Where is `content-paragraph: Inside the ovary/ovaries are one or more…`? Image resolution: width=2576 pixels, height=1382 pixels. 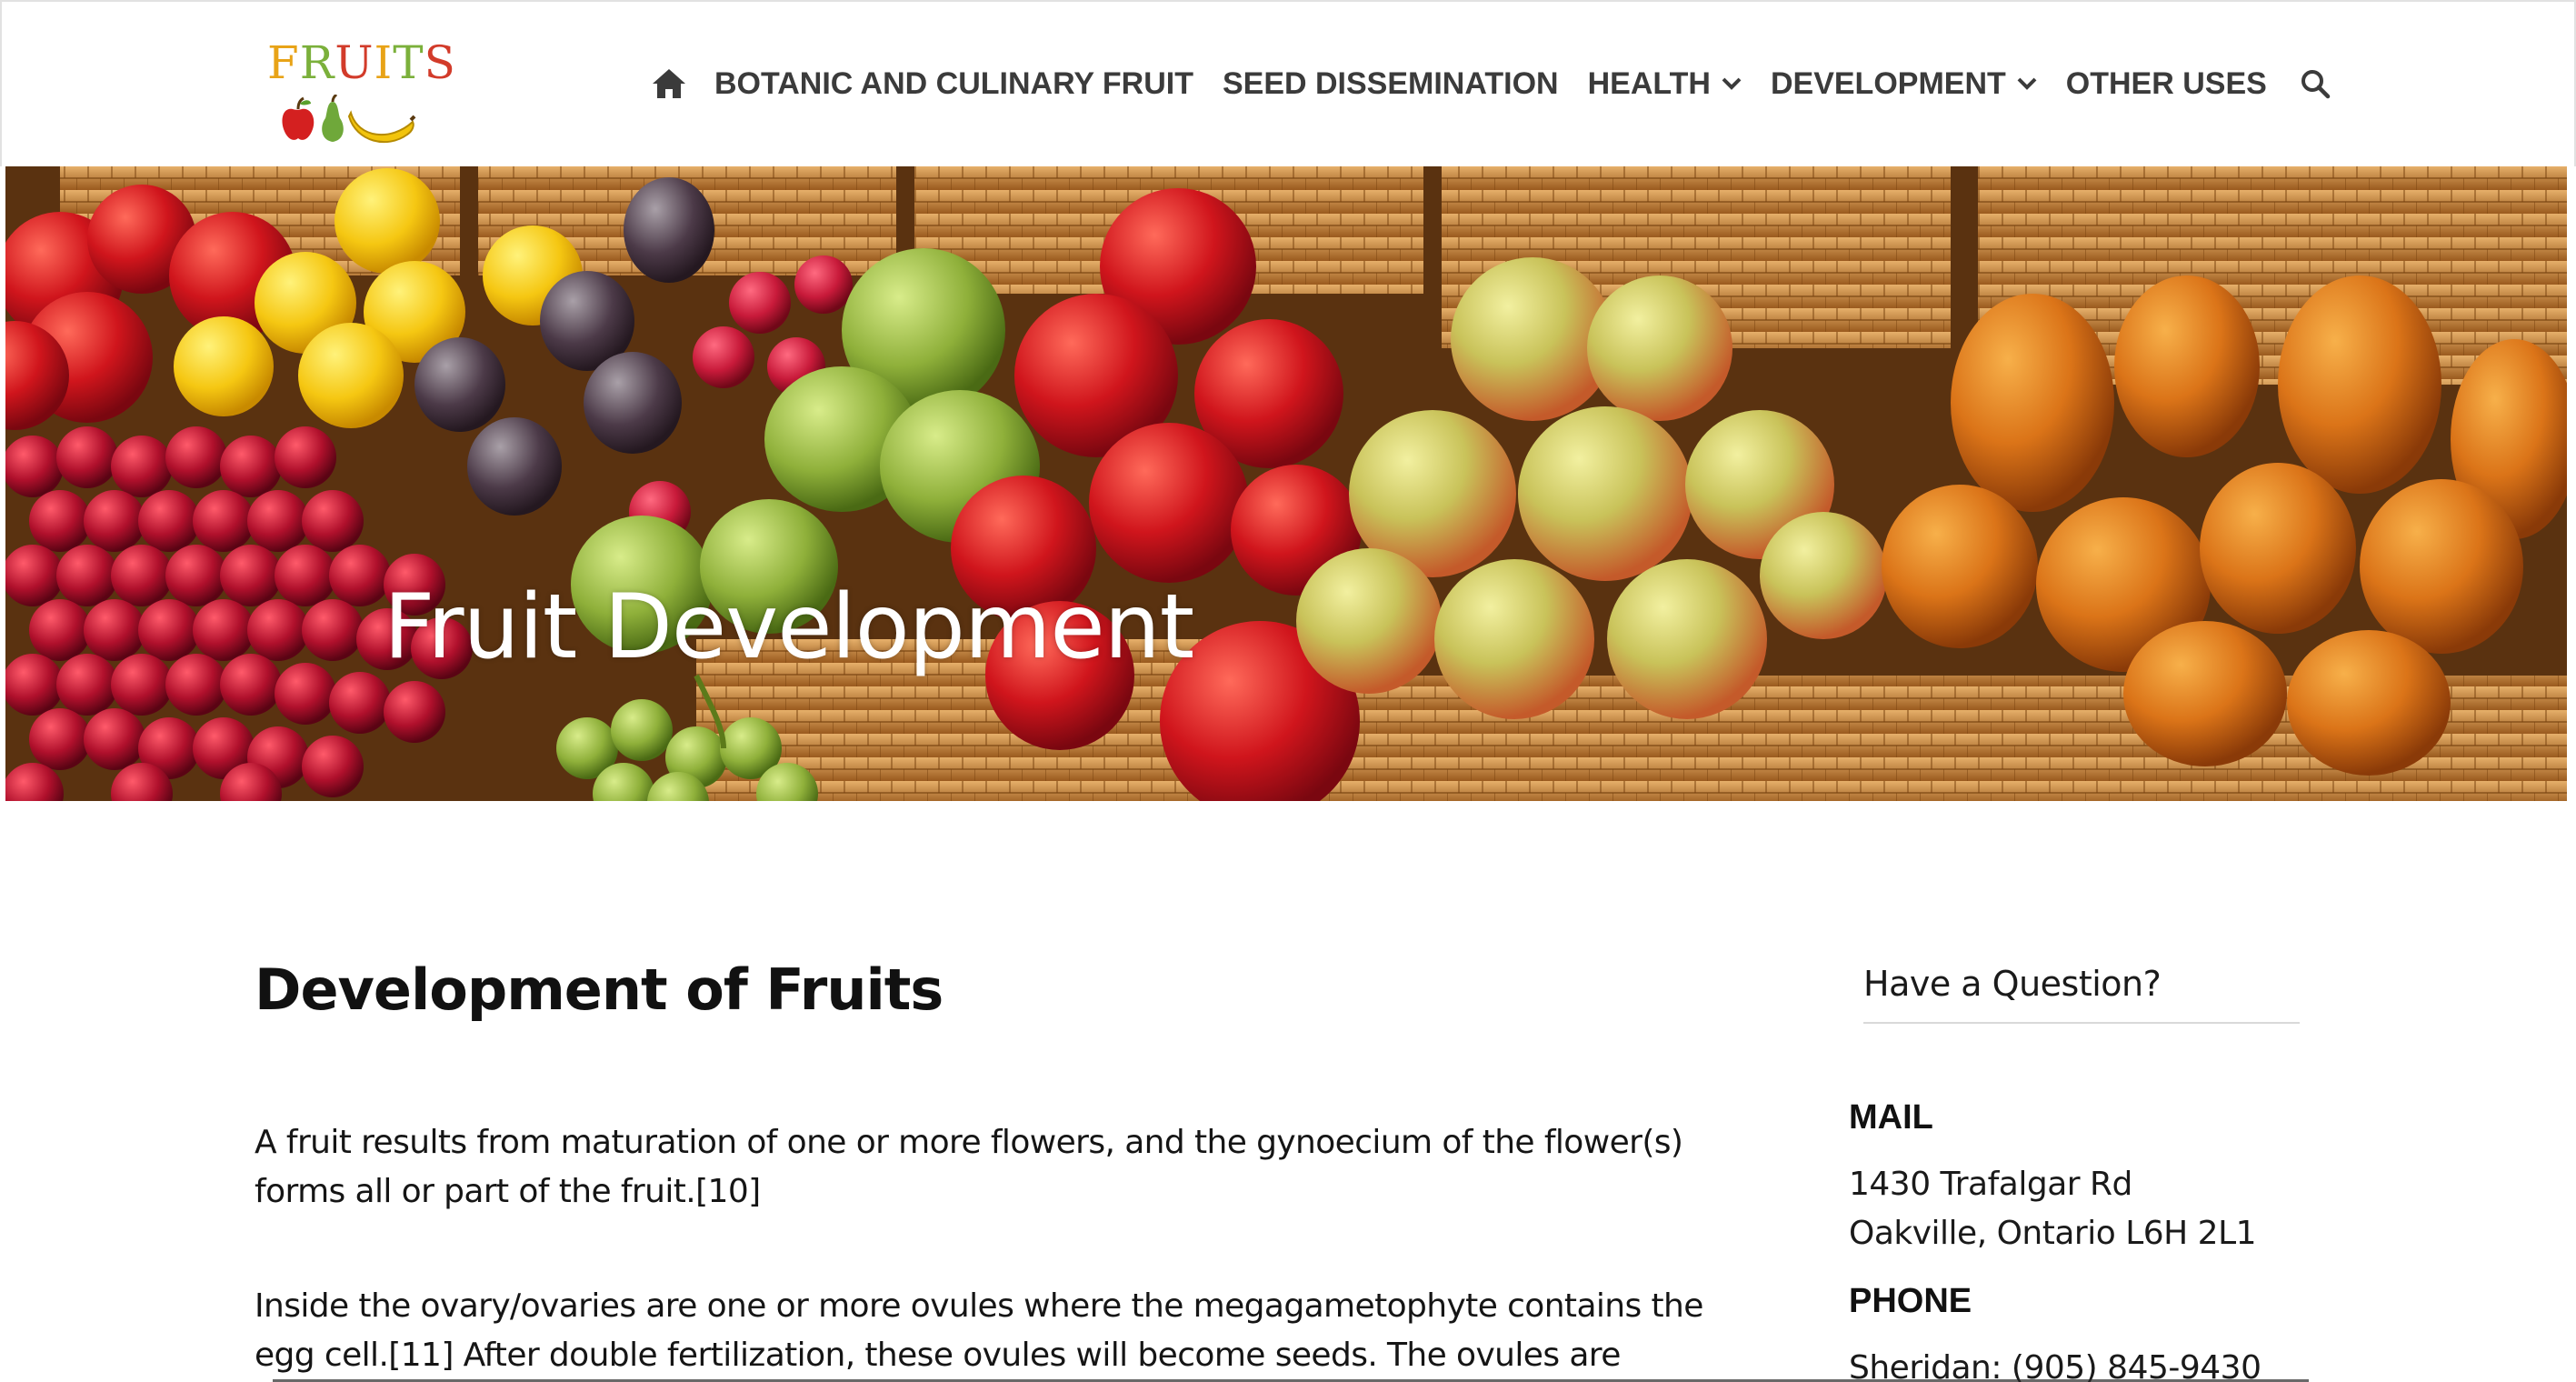
content-paragraph: Inside the ovary/ovaries are one or more… is located at coordinates (979, 1330).